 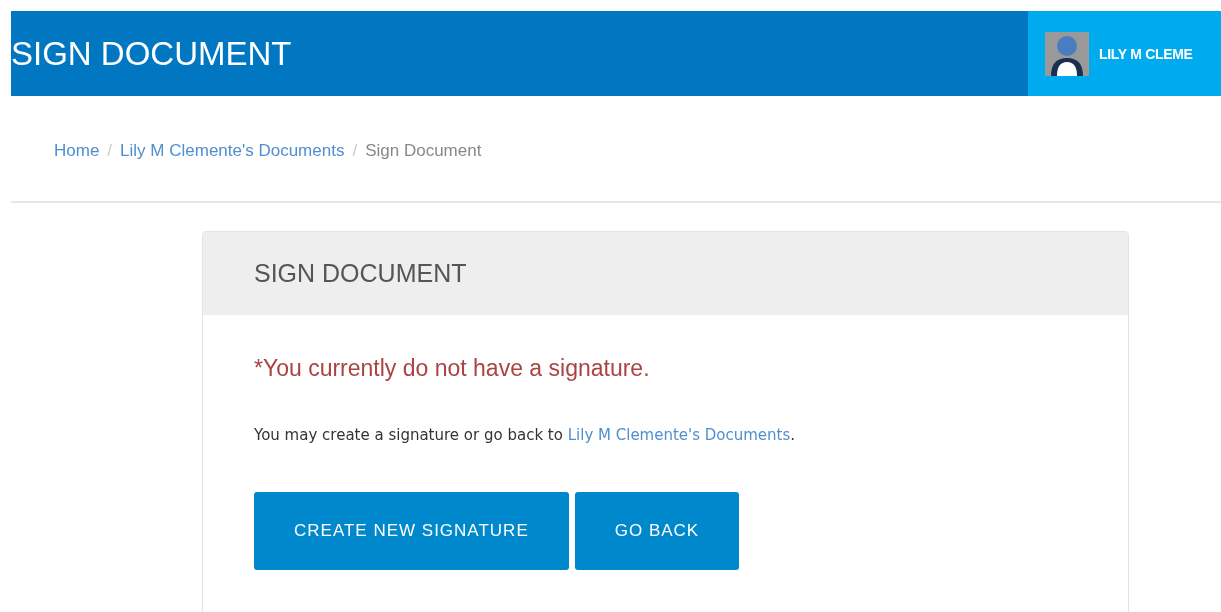 What do you see at coordinates (452, 368) in the screenshot?
I see `warning-message: *You currently do not have a signature.` at bounding box center [452, 368].